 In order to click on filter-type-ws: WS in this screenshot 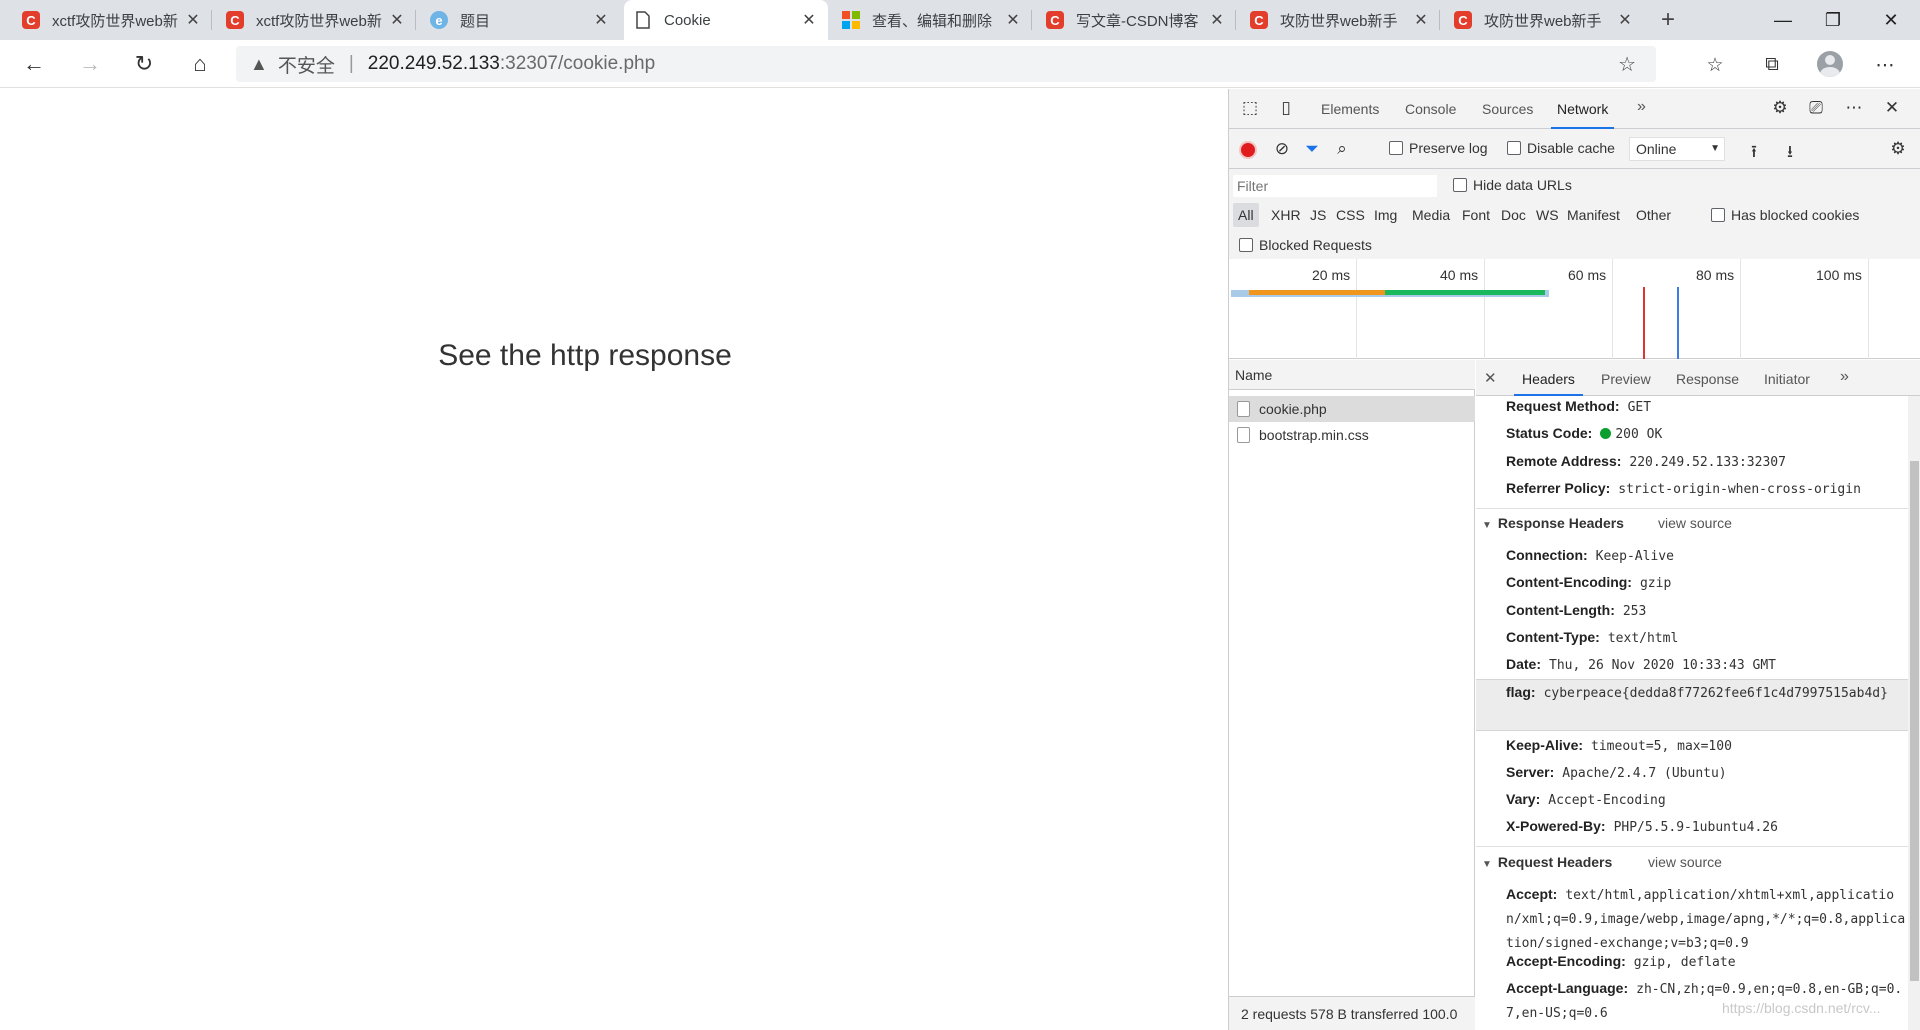, I will do `click(1547, 215)`.